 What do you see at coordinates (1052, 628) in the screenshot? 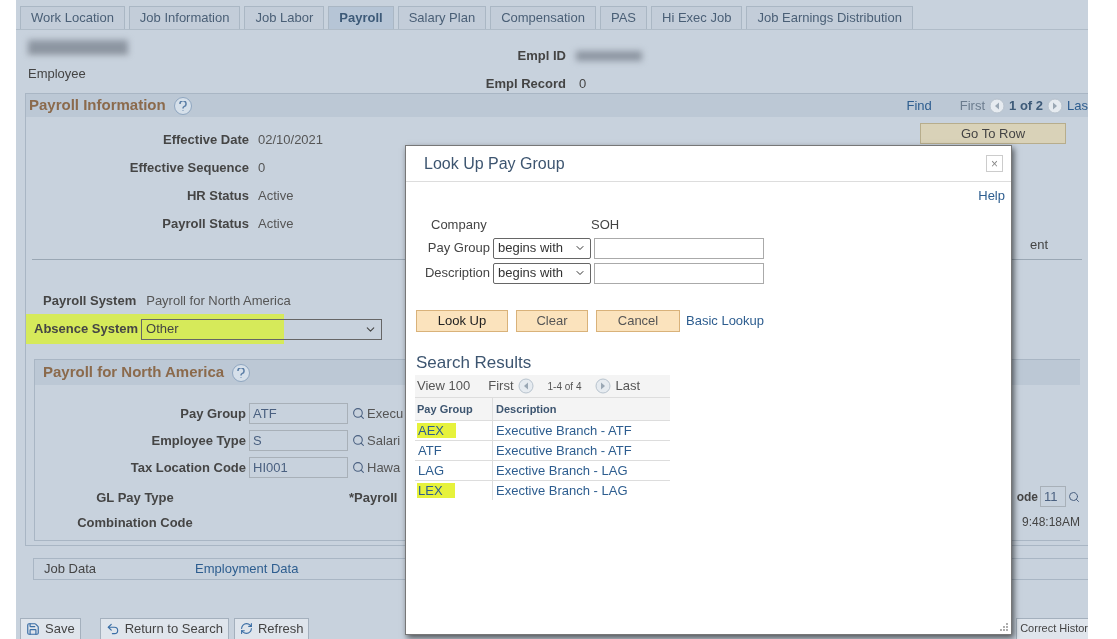
I see `correct-history-button: Correct Histor` at bounding box center [1052, 628].